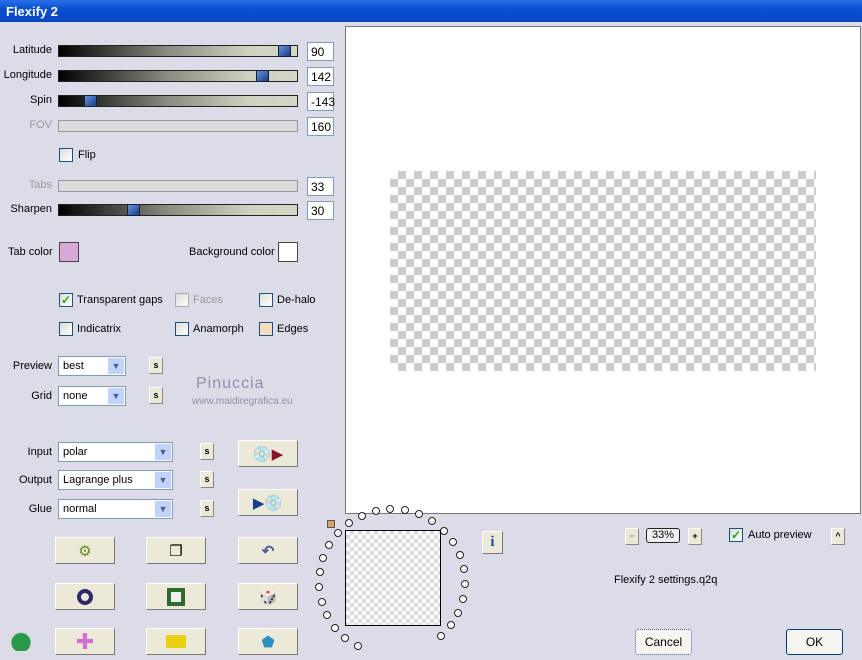  I want to click on edges-checkbox, so click(266, 329).